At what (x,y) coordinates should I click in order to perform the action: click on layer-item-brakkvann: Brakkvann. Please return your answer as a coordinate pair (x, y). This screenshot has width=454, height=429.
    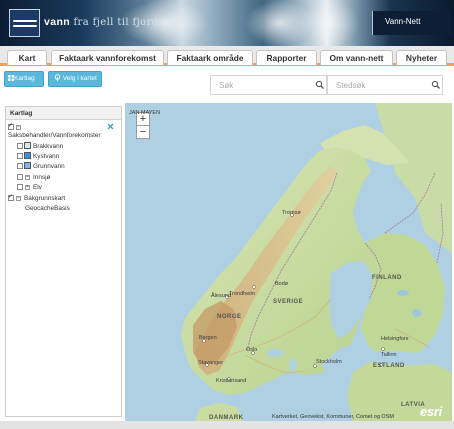
    Looking at the image, I should click on (48, 146).